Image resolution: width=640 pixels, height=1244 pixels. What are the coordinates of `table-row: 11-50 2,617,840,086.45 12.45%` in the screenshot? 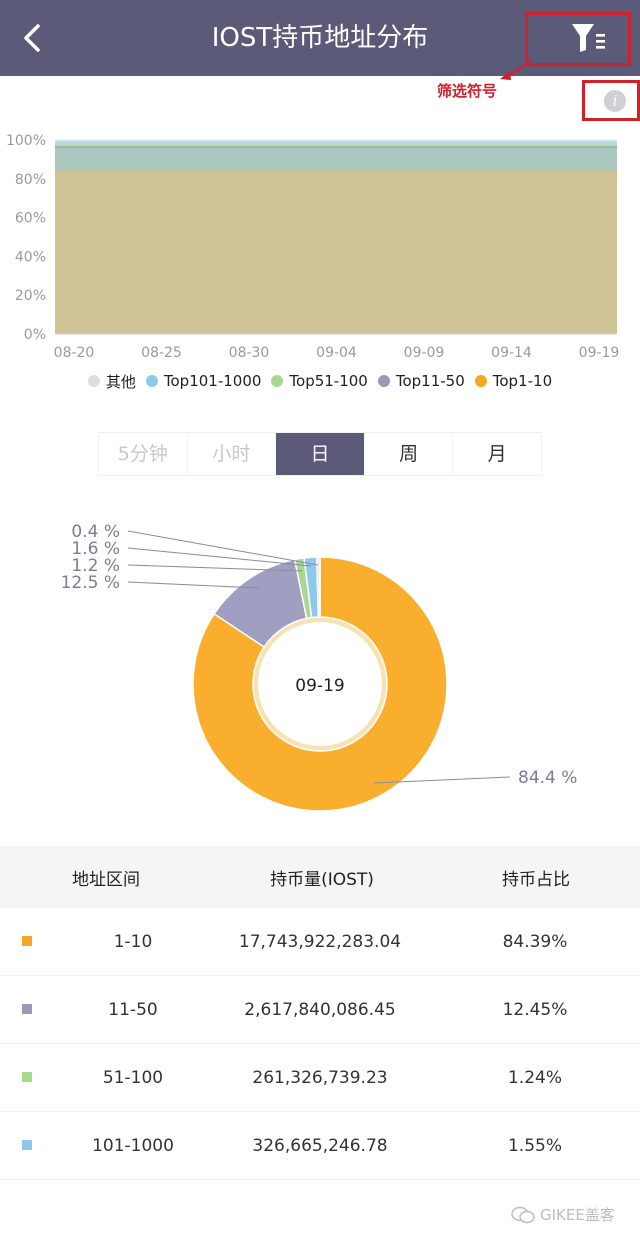 It's located at (320, 1010).